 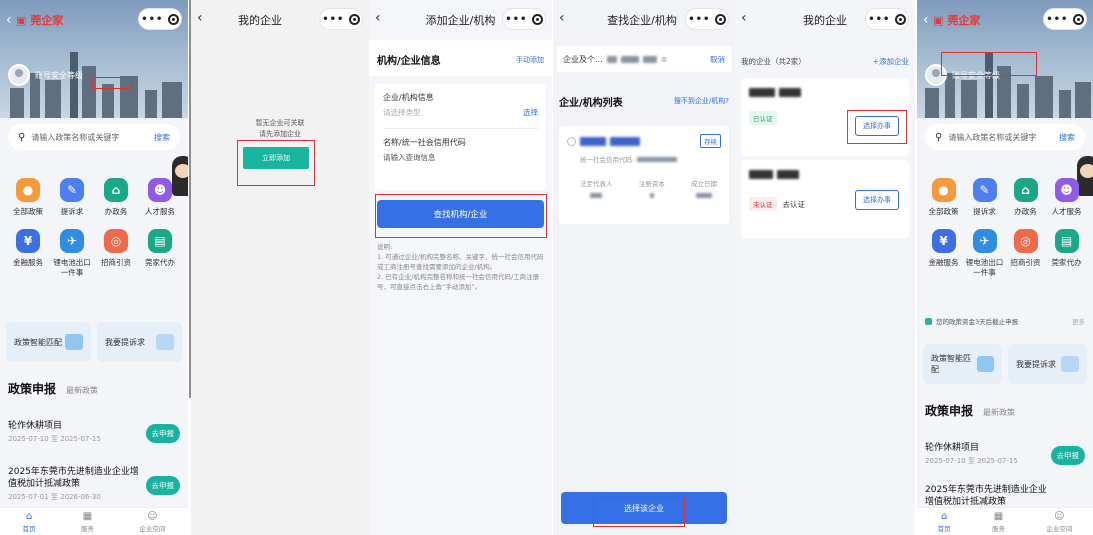 I want to click on add-enterprise-link: +添加企业, so click(x=891, y=61).